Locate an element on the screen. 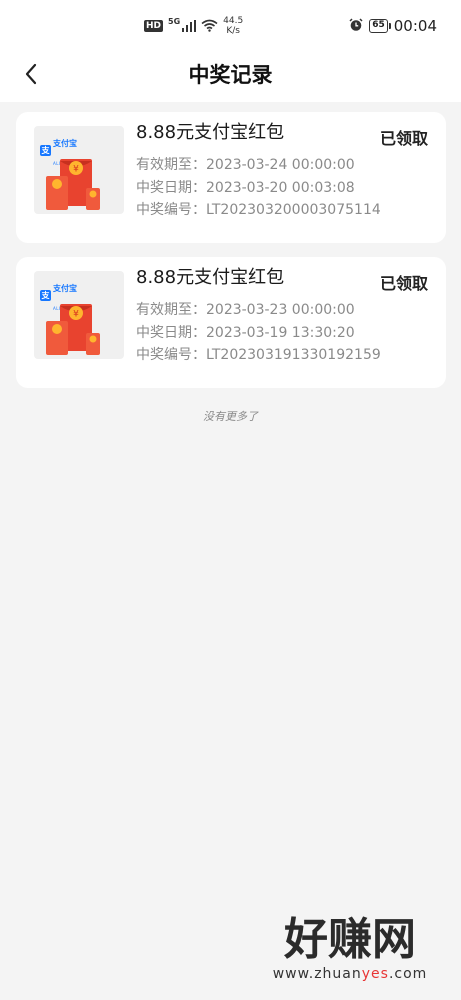 The width and height of the screenshot is (461, 1000). win-date: 中奖日期：2023-03-20 00:03:08 is located at coordinates (245, 187).